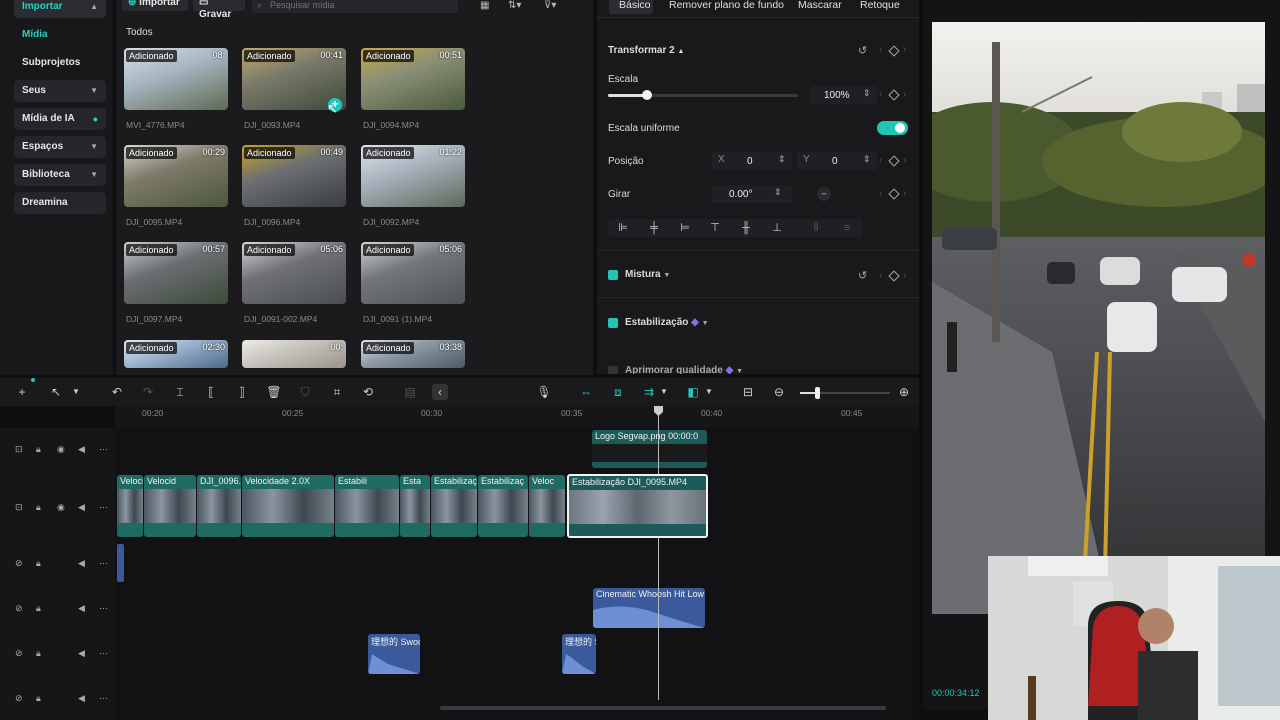  What do you see at coordinates (777, 228) in the screenshot?
I see `align-bottom-icon: ⊥` at bounding box center [777, 228].